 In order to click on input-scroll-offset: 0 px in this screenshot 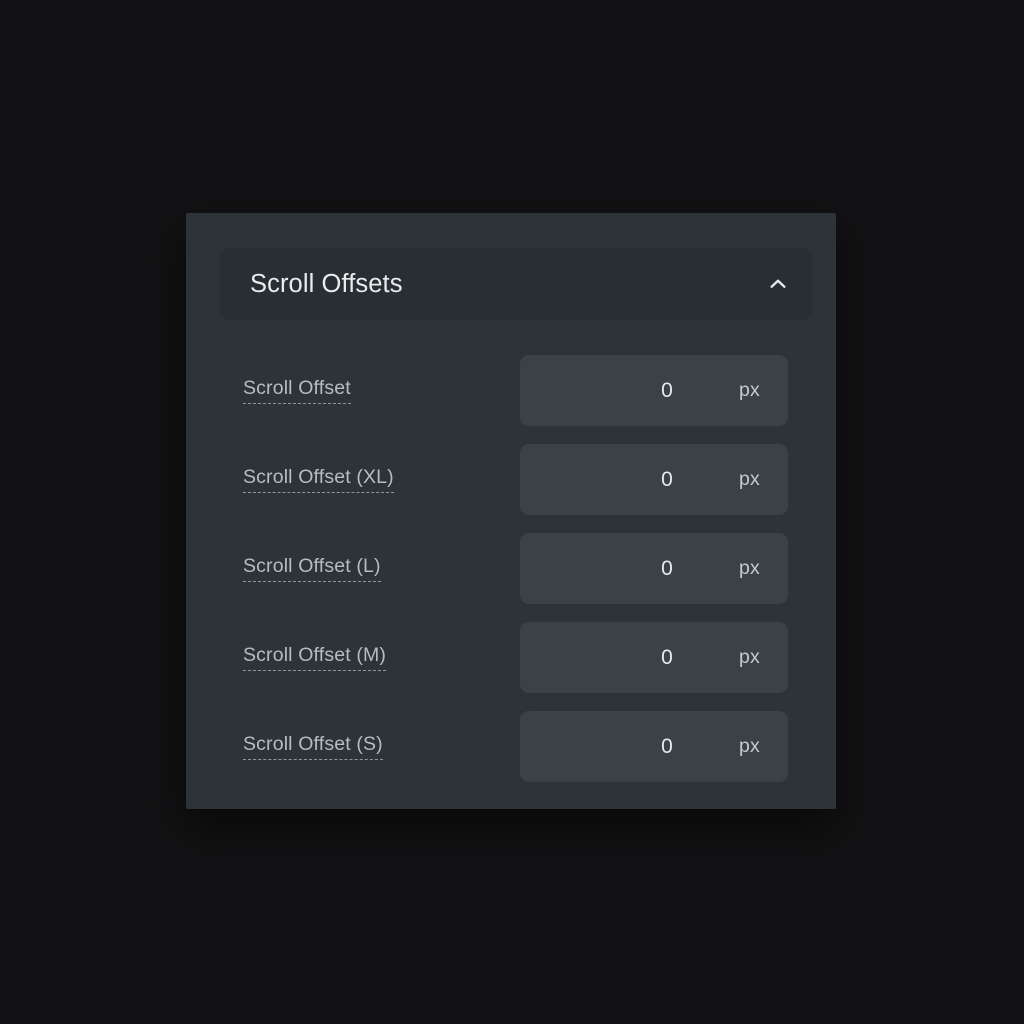, I will do `click(654, 390)`.